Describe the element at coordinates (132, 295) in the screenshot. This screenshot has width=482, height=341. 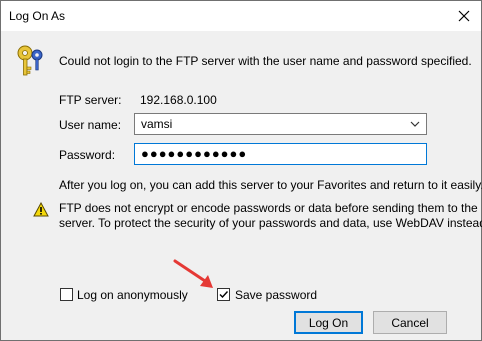
I see `log-on-anonymously-label: Log on anonymously` at that location.